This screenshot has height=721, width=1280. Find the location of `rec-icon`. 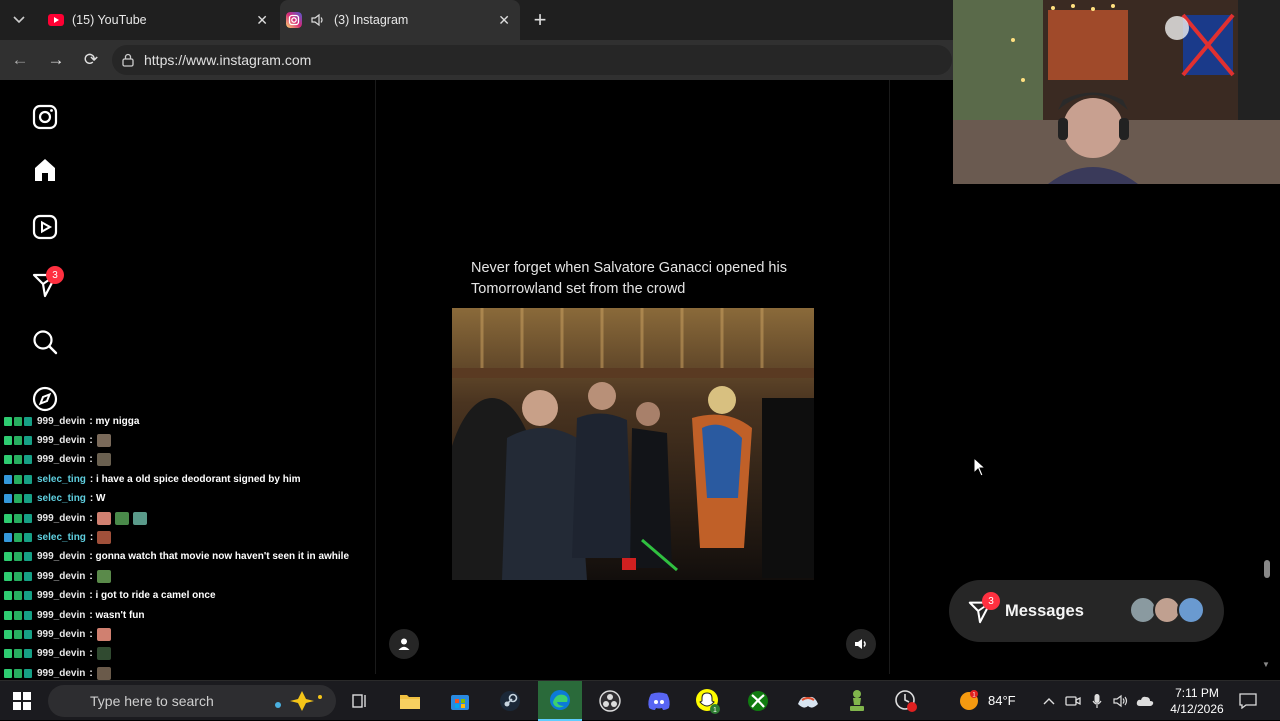

rec-icon is located at coordinates (906, 701).